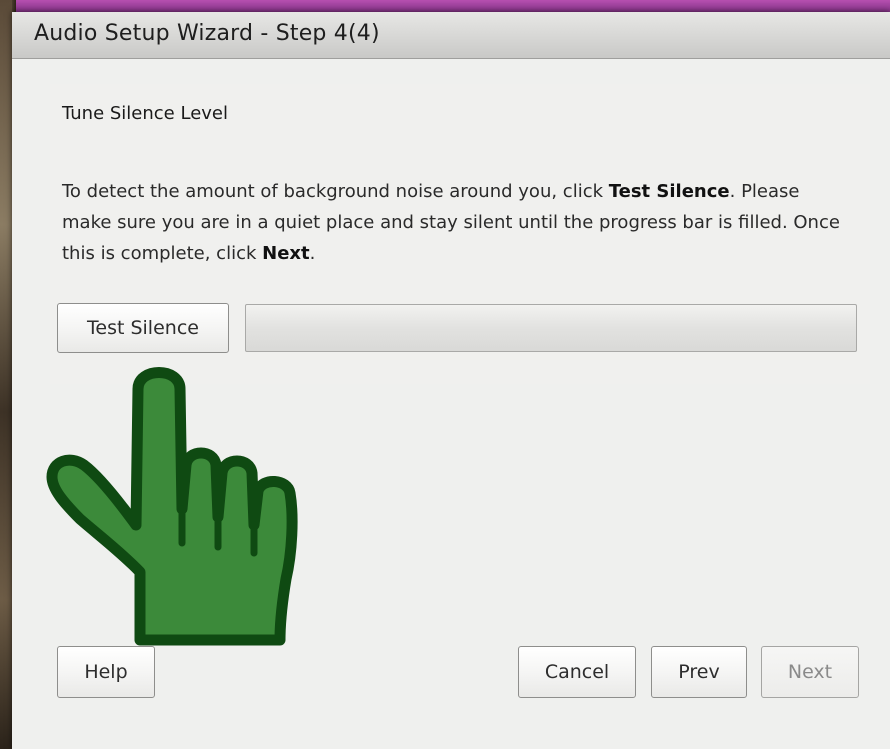 The width and height of the screenshot is (890, 749). I want to click on prev-button: Prev, so click(699, 672).